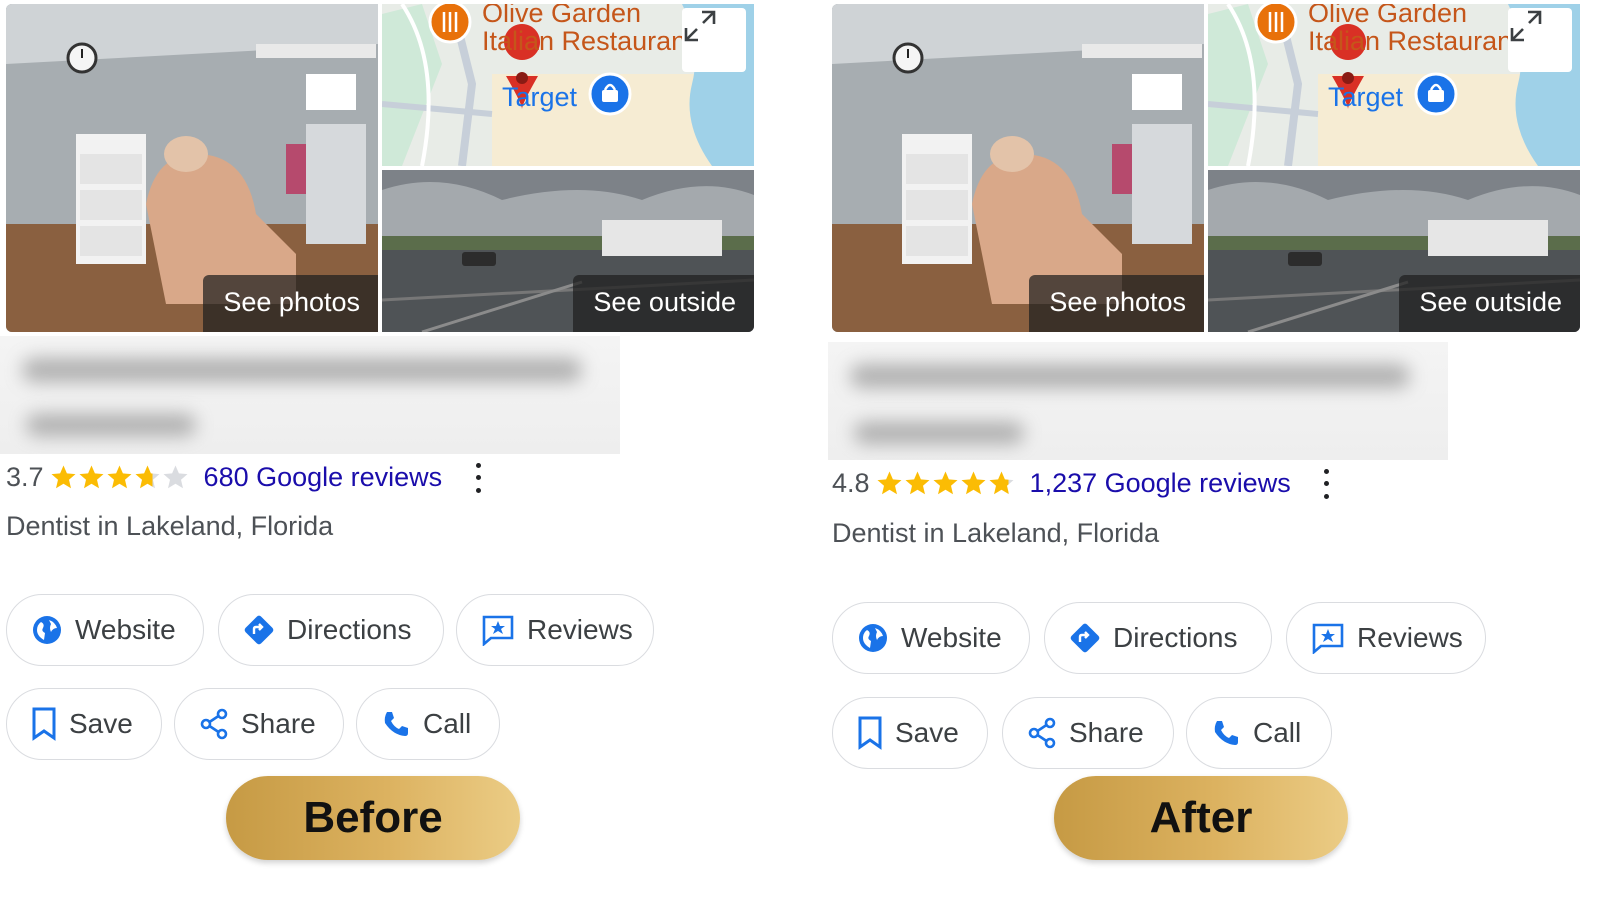 This screenshot has width=1600, height=911. I want to click on rating-row: 4.8 1,237 Google reviews, so click(1082, 483).